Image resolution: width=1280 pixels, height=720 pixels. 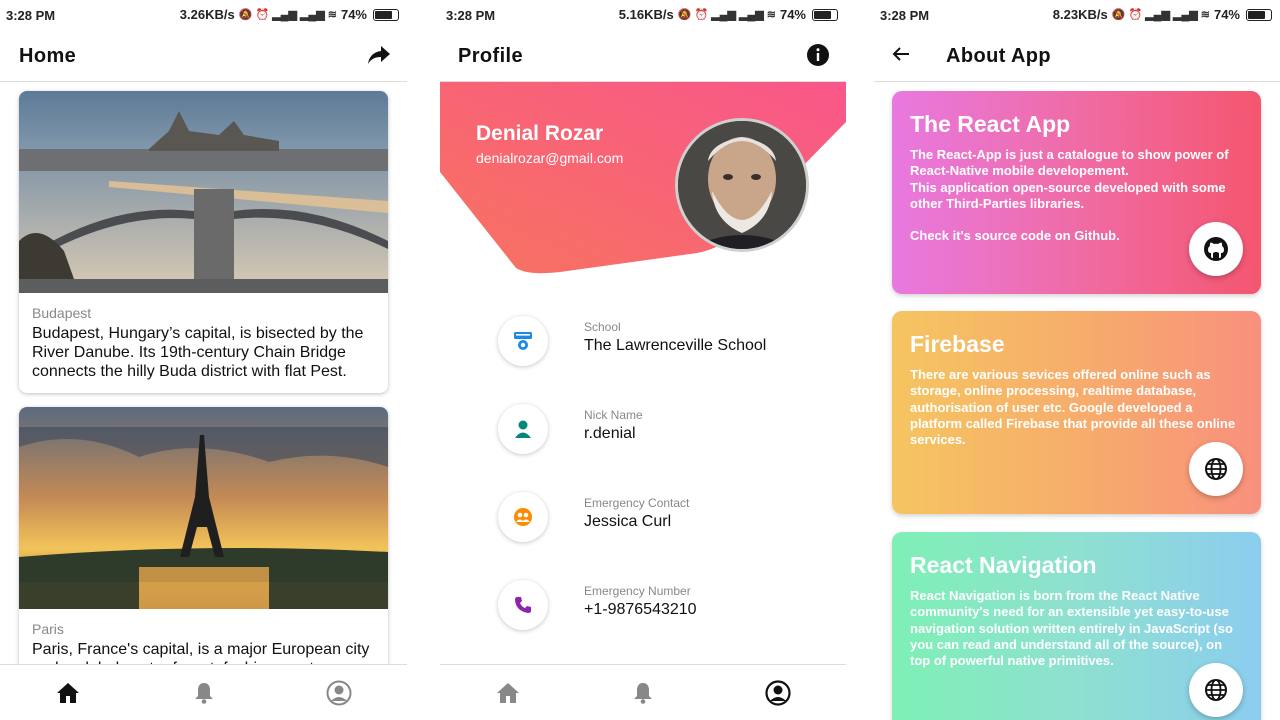 What do you see at coordinates (1003, 565) in the screenshot?
I see `card-title: React Navigation` at bounding box center [1003, 565].